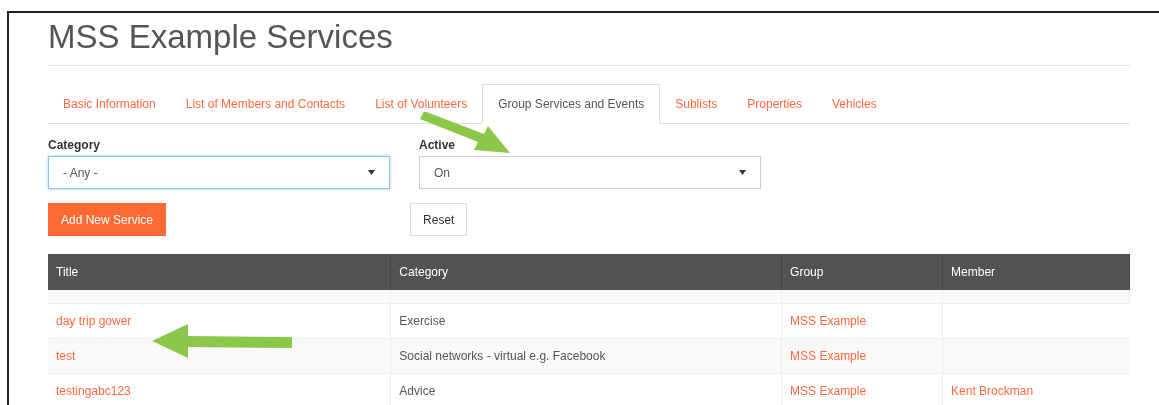 The image size is (1159, 405). I want to click on page-title: MSS Example Services, so click(589, 41).